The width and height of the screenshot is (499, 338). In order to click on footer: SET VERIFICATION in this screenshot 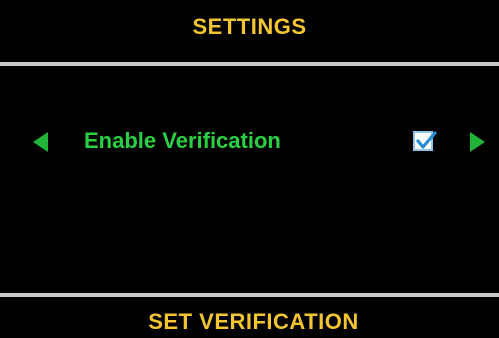, I will do `click(249, 317)`.